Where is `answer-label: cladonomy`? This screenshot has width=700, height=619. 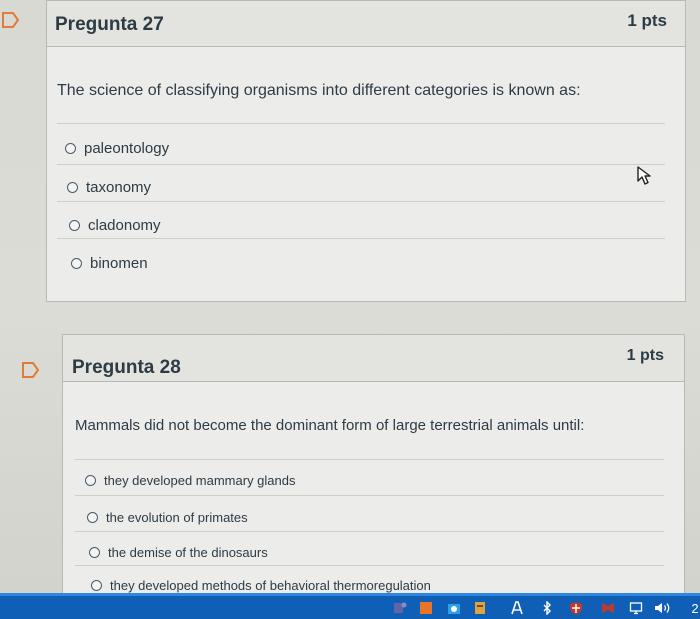
answer-label: cladonomy is located at coordinates (124, 225).